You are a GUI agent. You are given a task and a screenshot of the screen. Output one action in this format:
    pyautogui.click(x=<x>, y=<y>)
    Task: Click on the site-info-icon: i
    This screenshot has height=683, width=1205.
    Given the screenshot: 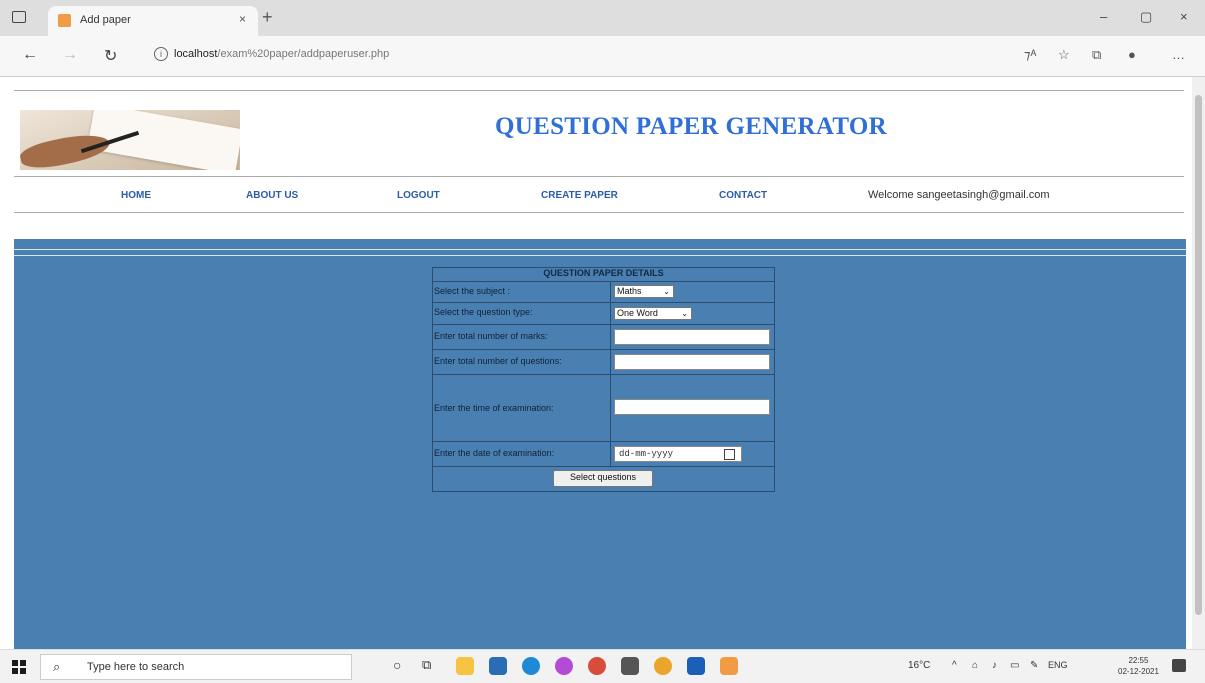 What is the action you would take?
    pyautogui.click(x=161, y=54)
    